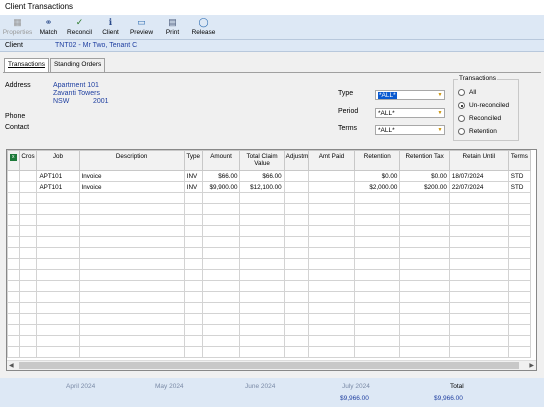 The image size is (544, 407). What do you see at coordinates (478, 187) in the screenshot?
I see `table-cell: 22/07/2024` at bounding box center [478, 187].